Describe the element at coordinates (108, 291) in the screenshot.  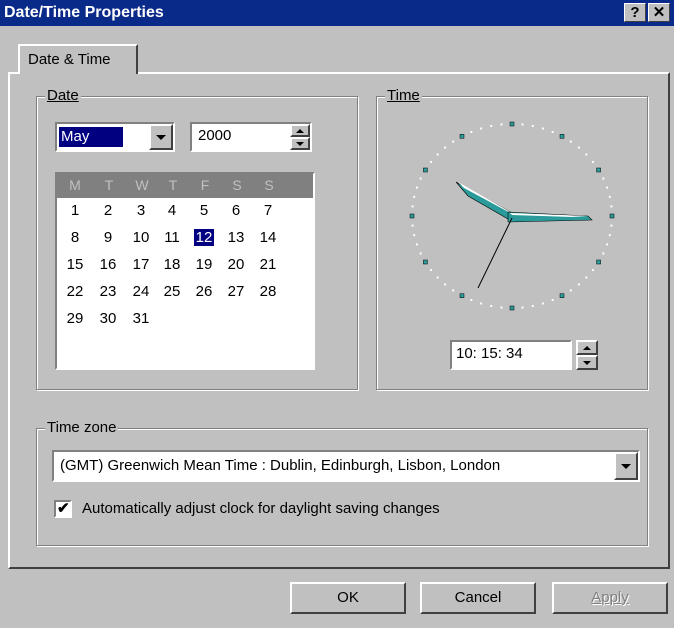
I see `calendar-day: 23` at that location.